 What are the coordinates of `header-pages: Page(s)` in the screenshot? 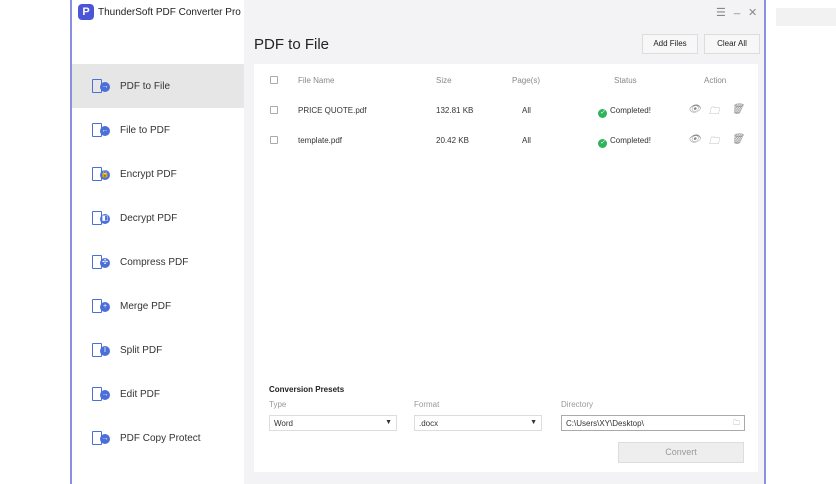 It's located at (526, 80).